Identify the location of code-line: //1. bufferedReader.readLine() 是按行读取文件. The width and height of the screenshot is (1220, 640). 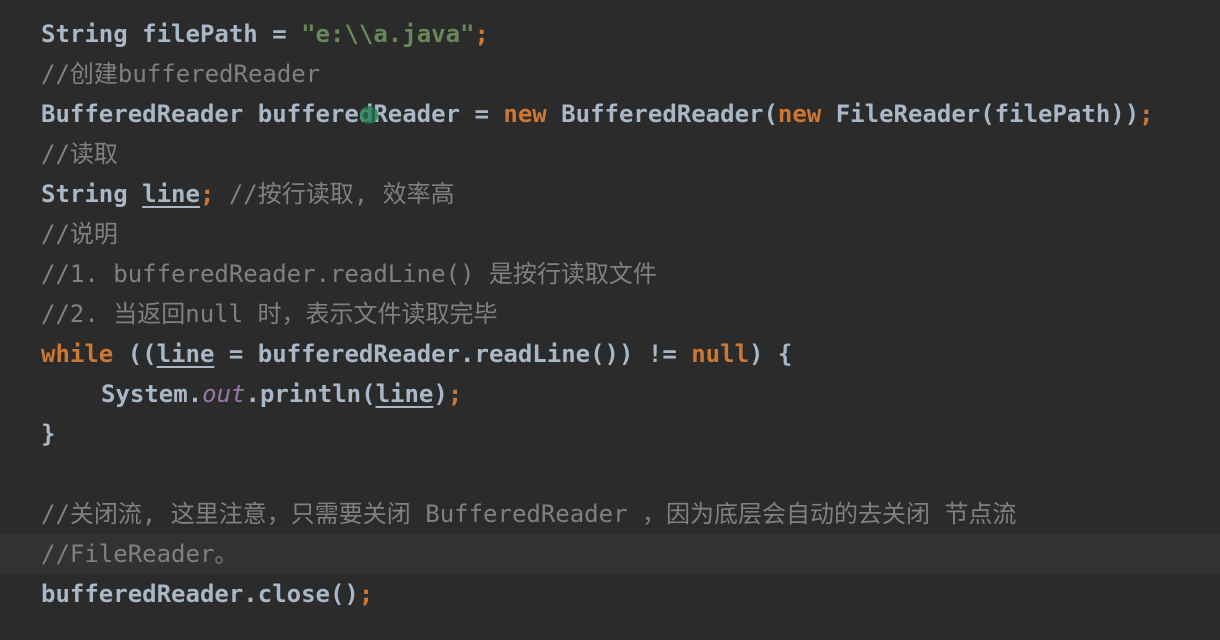
(610, 274).